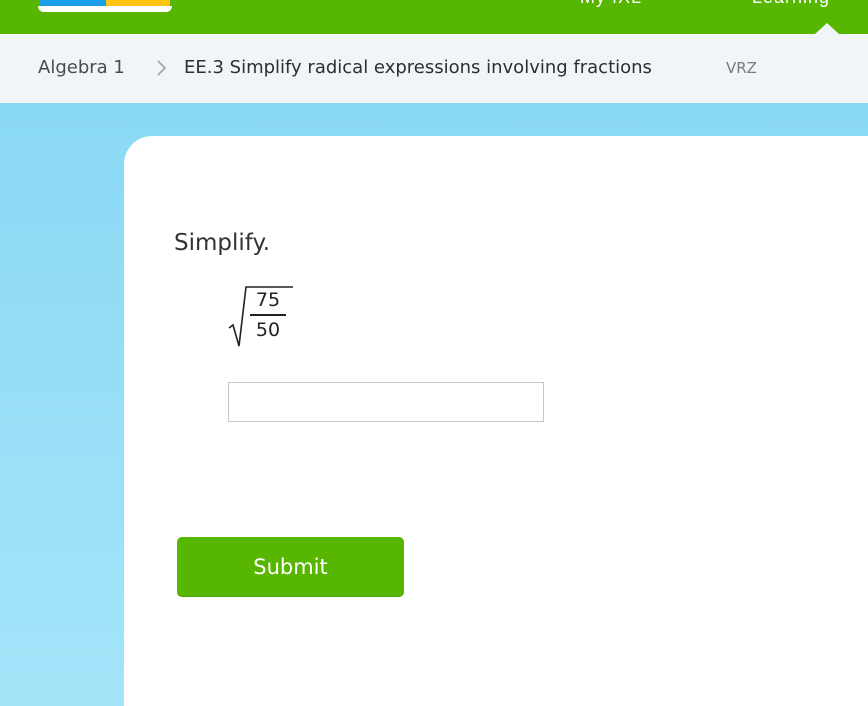 The height and width of the screenshot is (706, 868). What do you see at coordinates (611, 4) in the screenshot?
I see `nav-link-my-ixl: My IXL` at bounding box center [611, 4].